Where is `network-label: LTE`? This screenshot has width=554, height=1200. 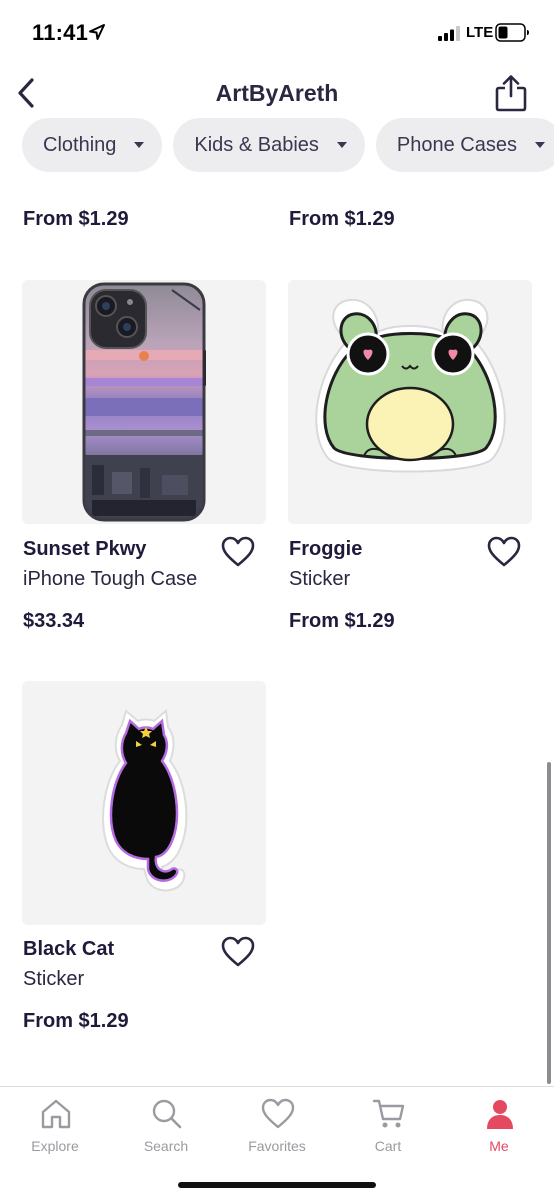 network-label: LTE is located at coordinates (480, 32).